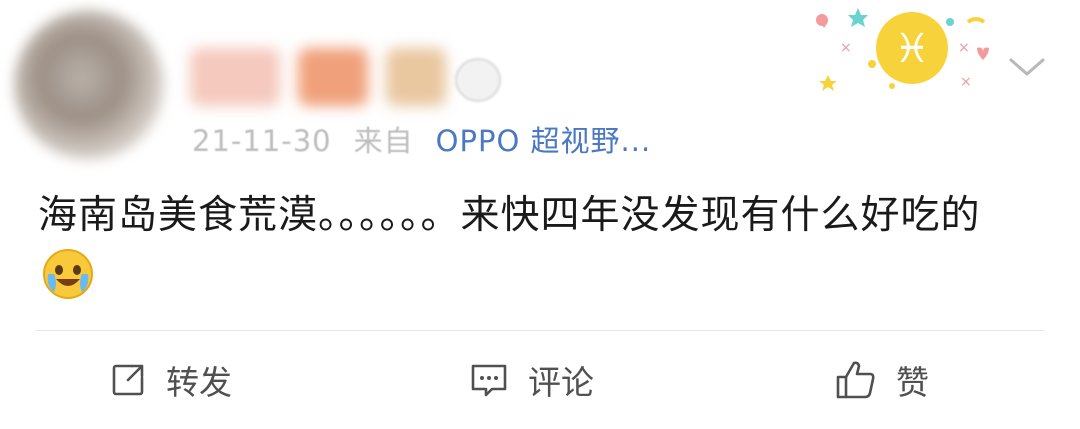 The width and height of the screenshot is (1080, 429). What do you see at coordinates (128, 380) in the screenshot?
I see `share-icon` at bounding box center [128, 380].